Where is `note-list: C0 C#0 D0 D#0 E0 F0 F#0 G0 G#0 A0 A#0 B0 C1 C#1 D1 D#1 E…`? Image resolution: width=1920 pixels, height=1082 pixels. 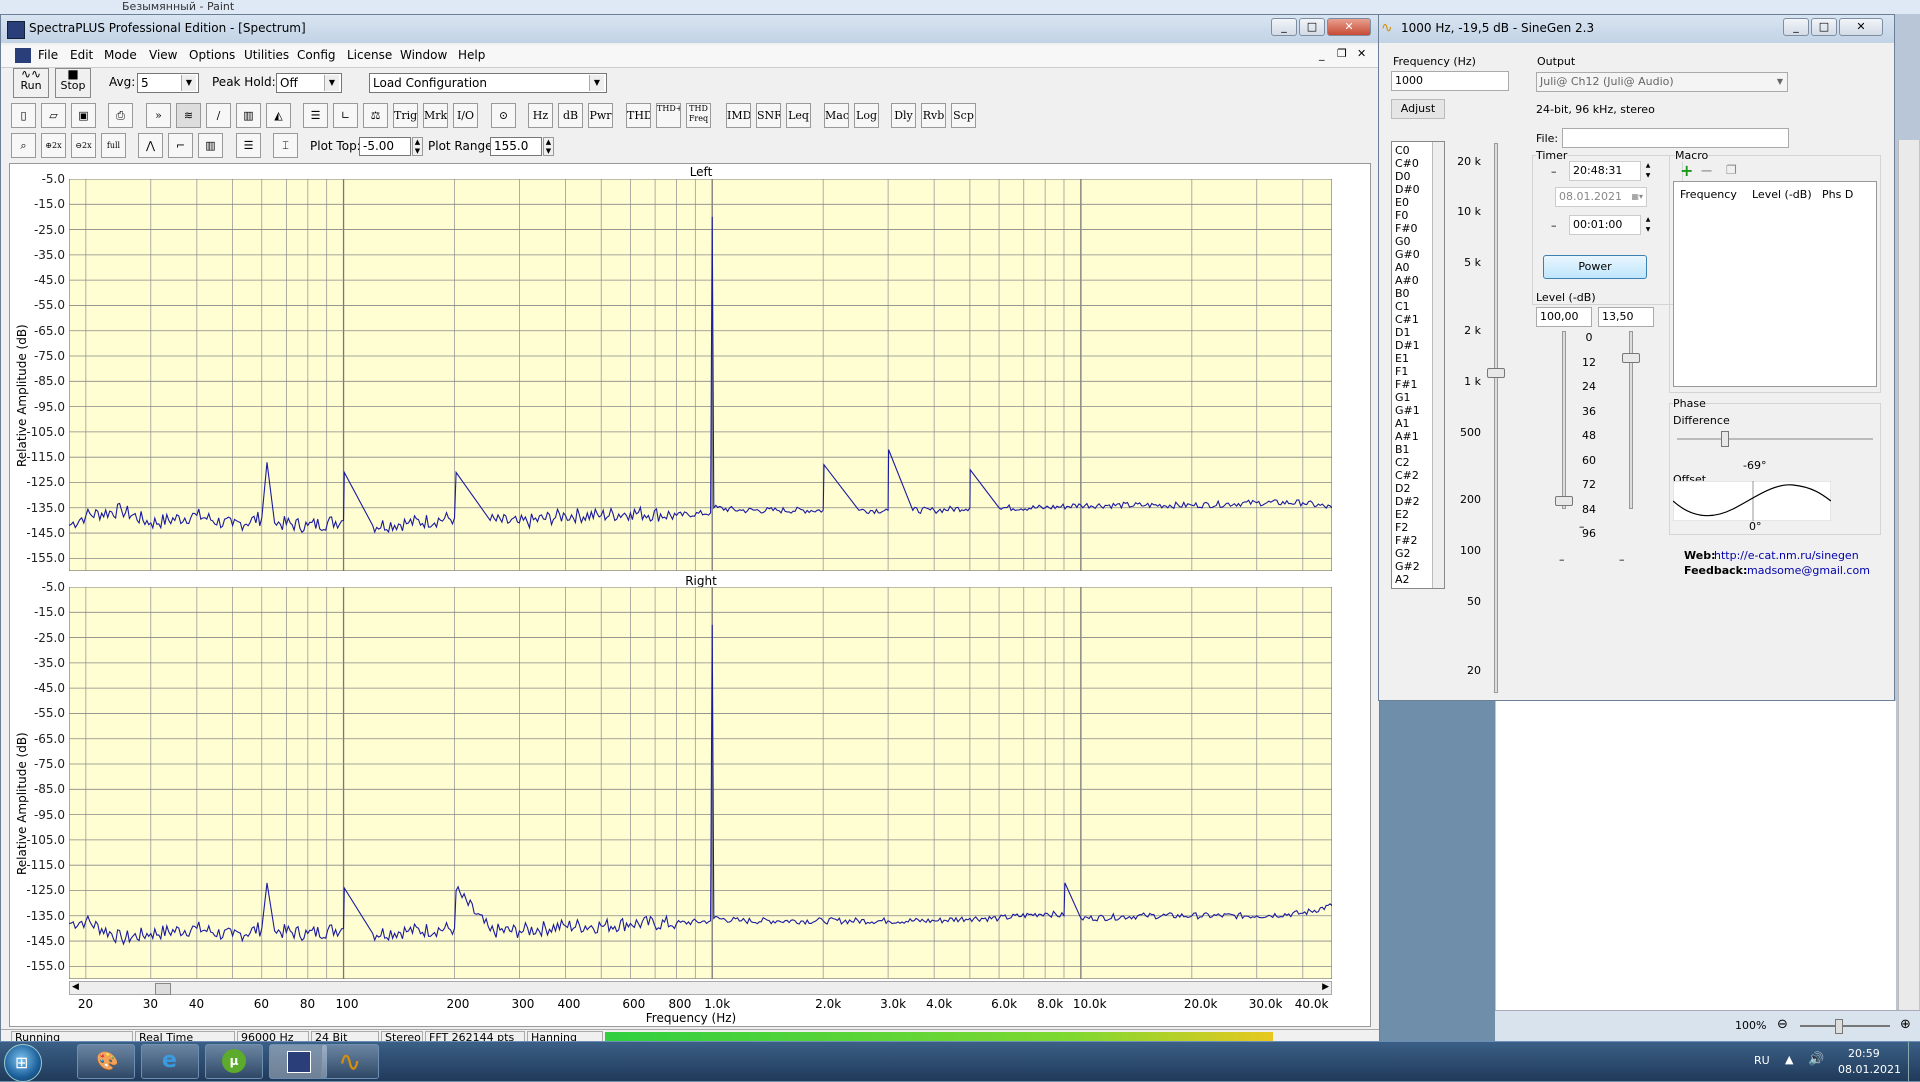 note-list: C0 C#0 D0 D#0 E0 F0 F#0 G0 G#0 A0 A#0 B0 C1 C#1 D1 D#1 E… is located at coordinates (1418, 365).